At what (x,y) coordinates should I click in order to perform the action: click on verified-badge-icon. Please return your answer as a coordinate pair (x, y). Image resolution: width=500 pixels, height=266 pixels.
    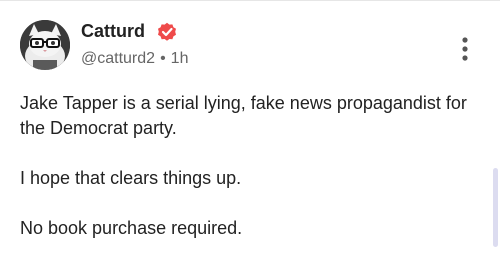
    Looking at the image, I should click on (167, 31).